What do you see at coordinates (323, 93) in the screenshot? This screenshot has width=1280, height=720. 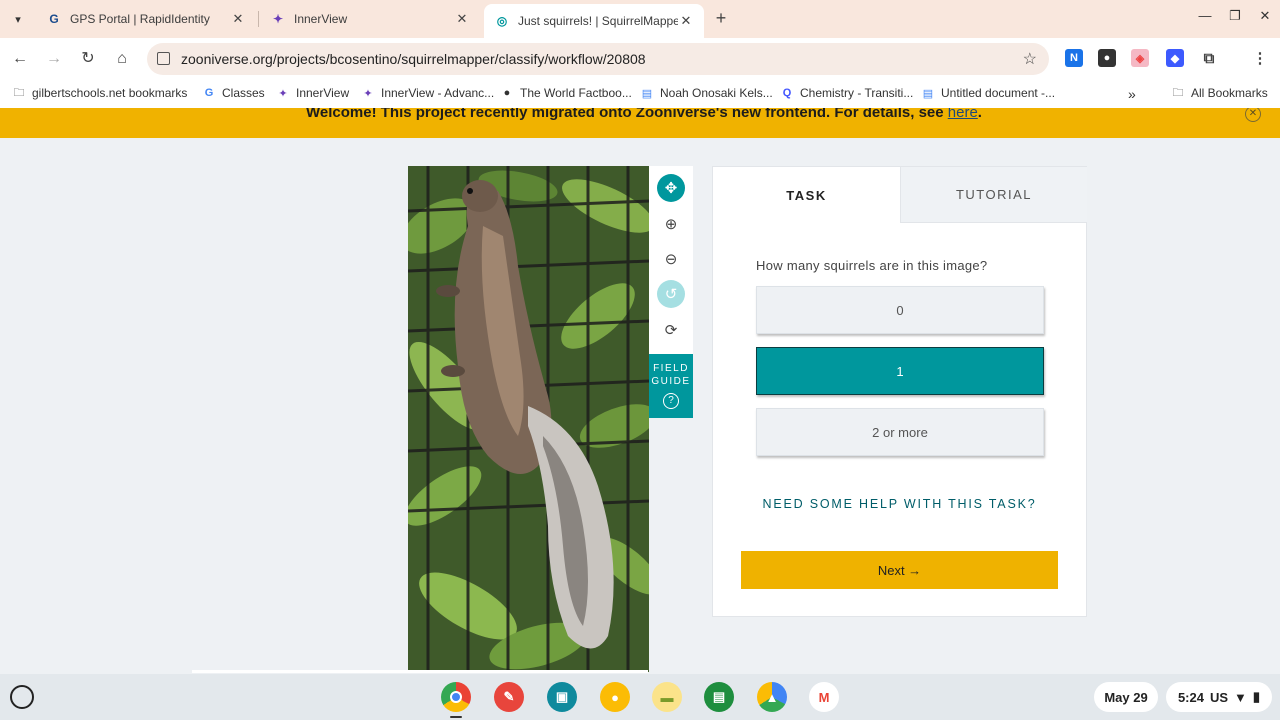 I see `bookmark-label: InnerView` at bounding box center [323, 93].